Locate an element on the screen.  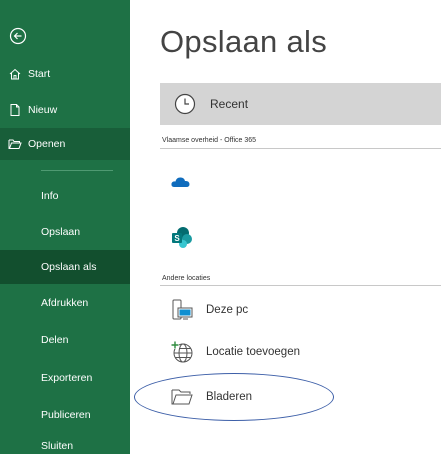
sharepoint-icon: S is located at coordinates (182, 237).